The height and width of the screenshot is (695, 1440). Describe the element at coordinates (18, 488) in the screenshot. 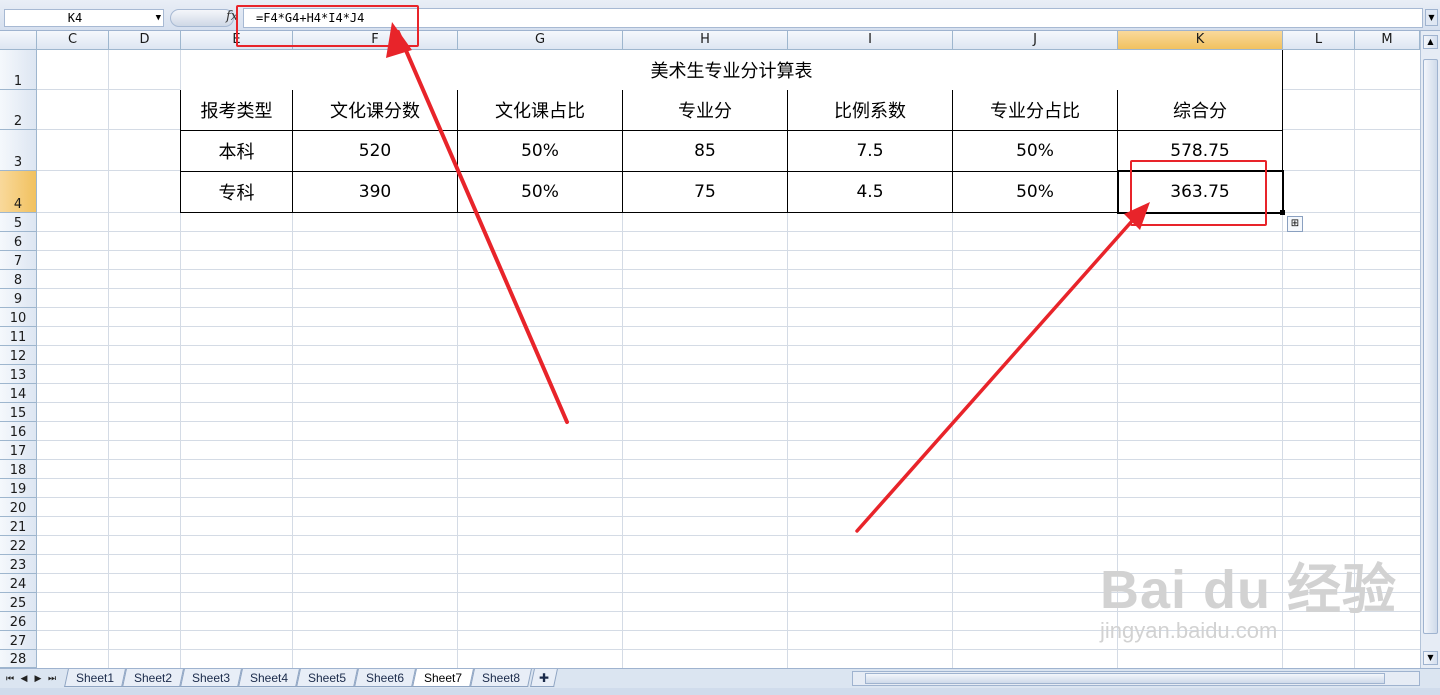

I see `row-header-19: 19` at that location.